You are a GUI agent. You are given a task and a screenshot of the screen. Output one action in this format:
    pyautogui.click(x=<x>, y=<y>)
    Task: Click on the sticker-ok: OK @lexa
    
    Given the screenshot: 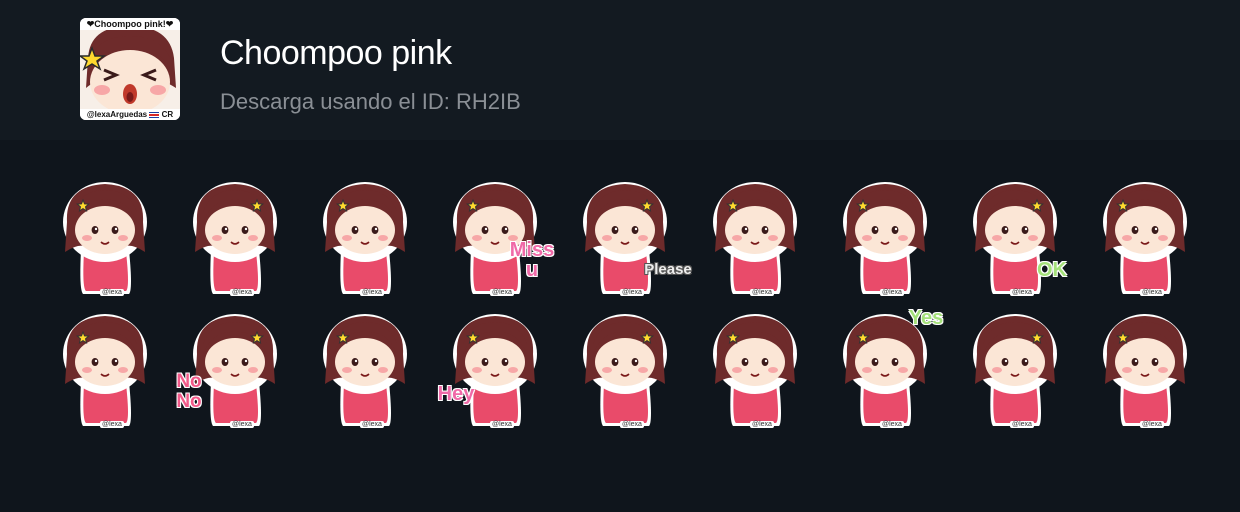 What is the action you would take?
    pyautogui.click(x=1015, y=236)
    